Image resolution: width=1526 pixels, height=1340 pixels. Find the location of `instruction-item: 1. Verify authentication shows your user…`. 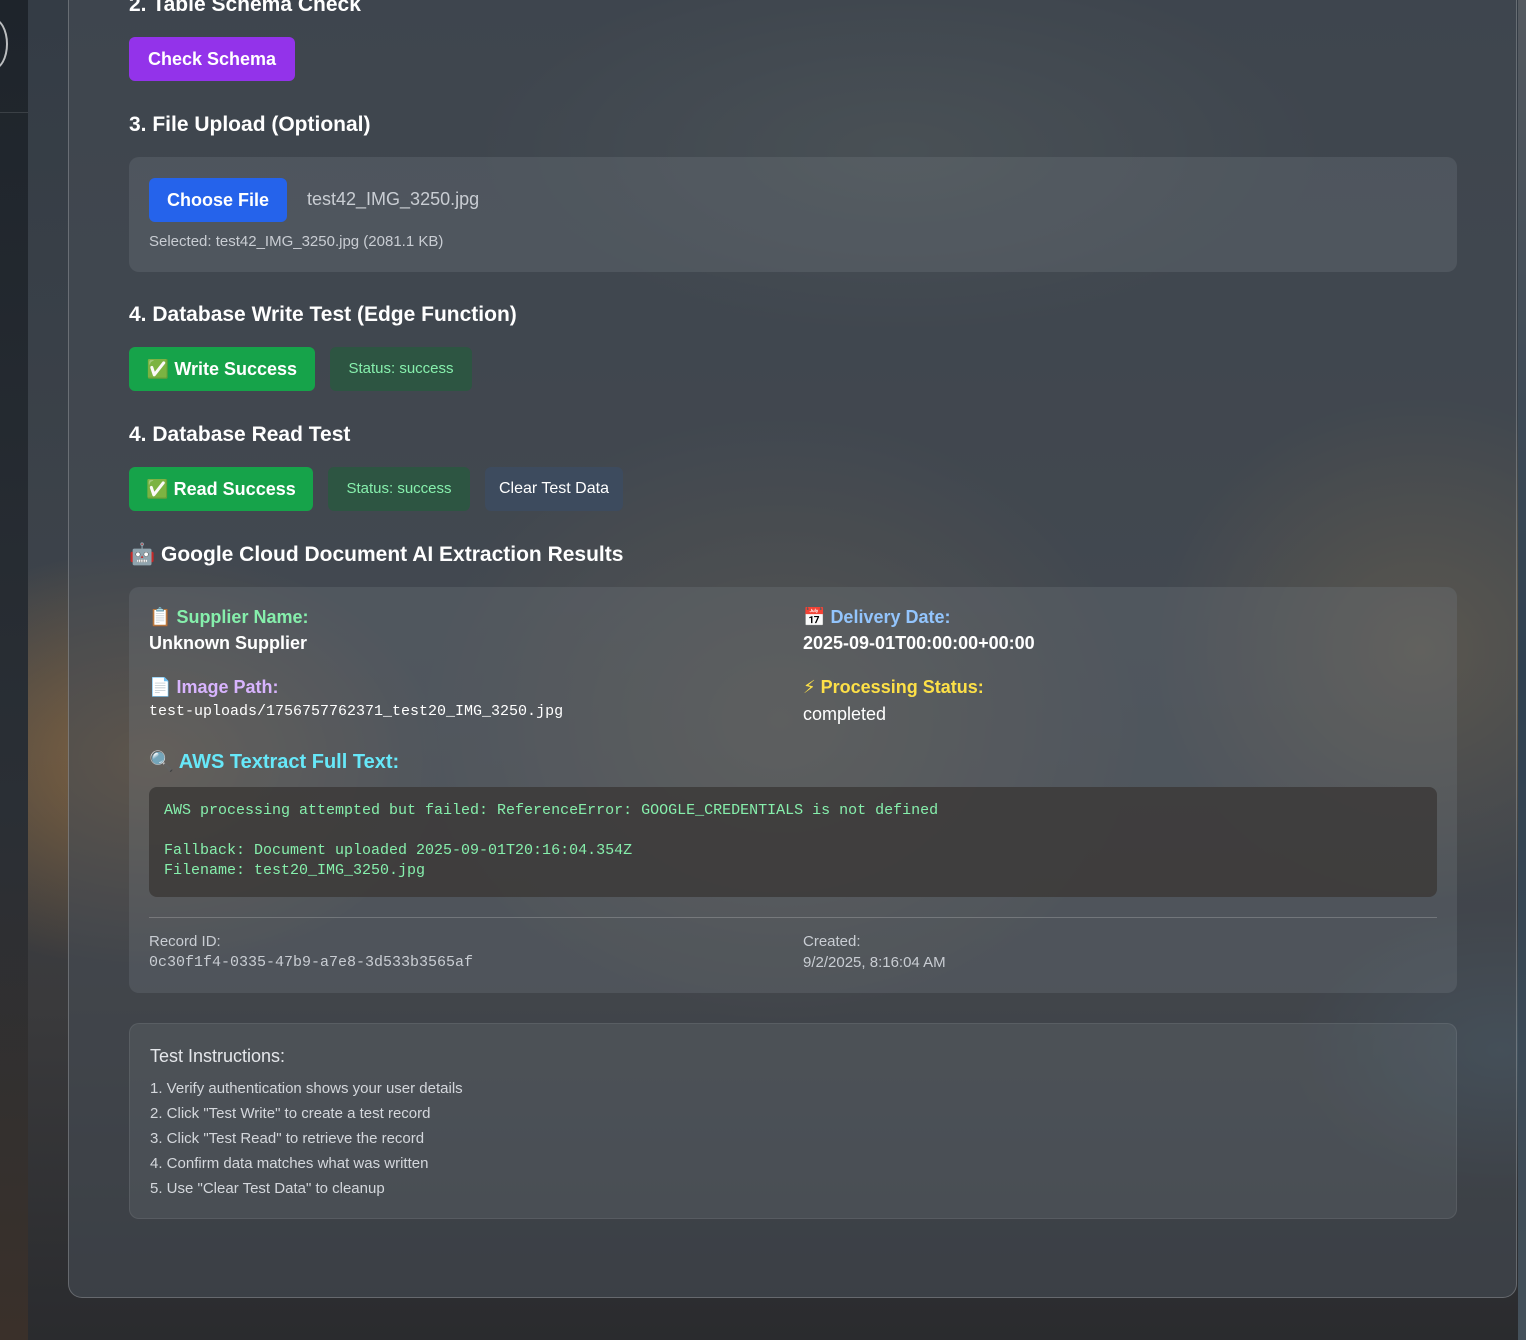

instruction-item: 1. Verify authentication shows your user… is located at coordinates (306, 1088).